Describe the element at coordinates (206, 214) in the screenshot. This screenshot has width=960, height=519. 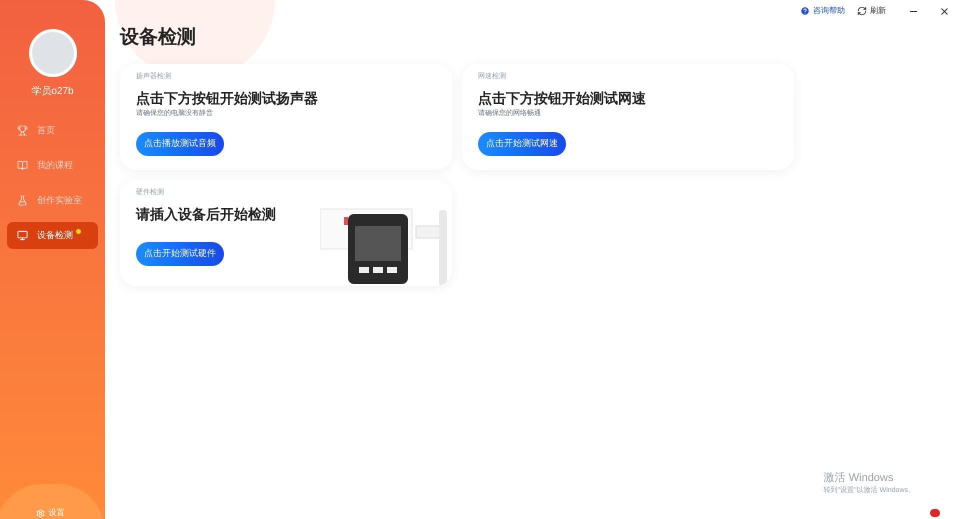
I see `card-heading: 请插入设备后开始检测` at that location.